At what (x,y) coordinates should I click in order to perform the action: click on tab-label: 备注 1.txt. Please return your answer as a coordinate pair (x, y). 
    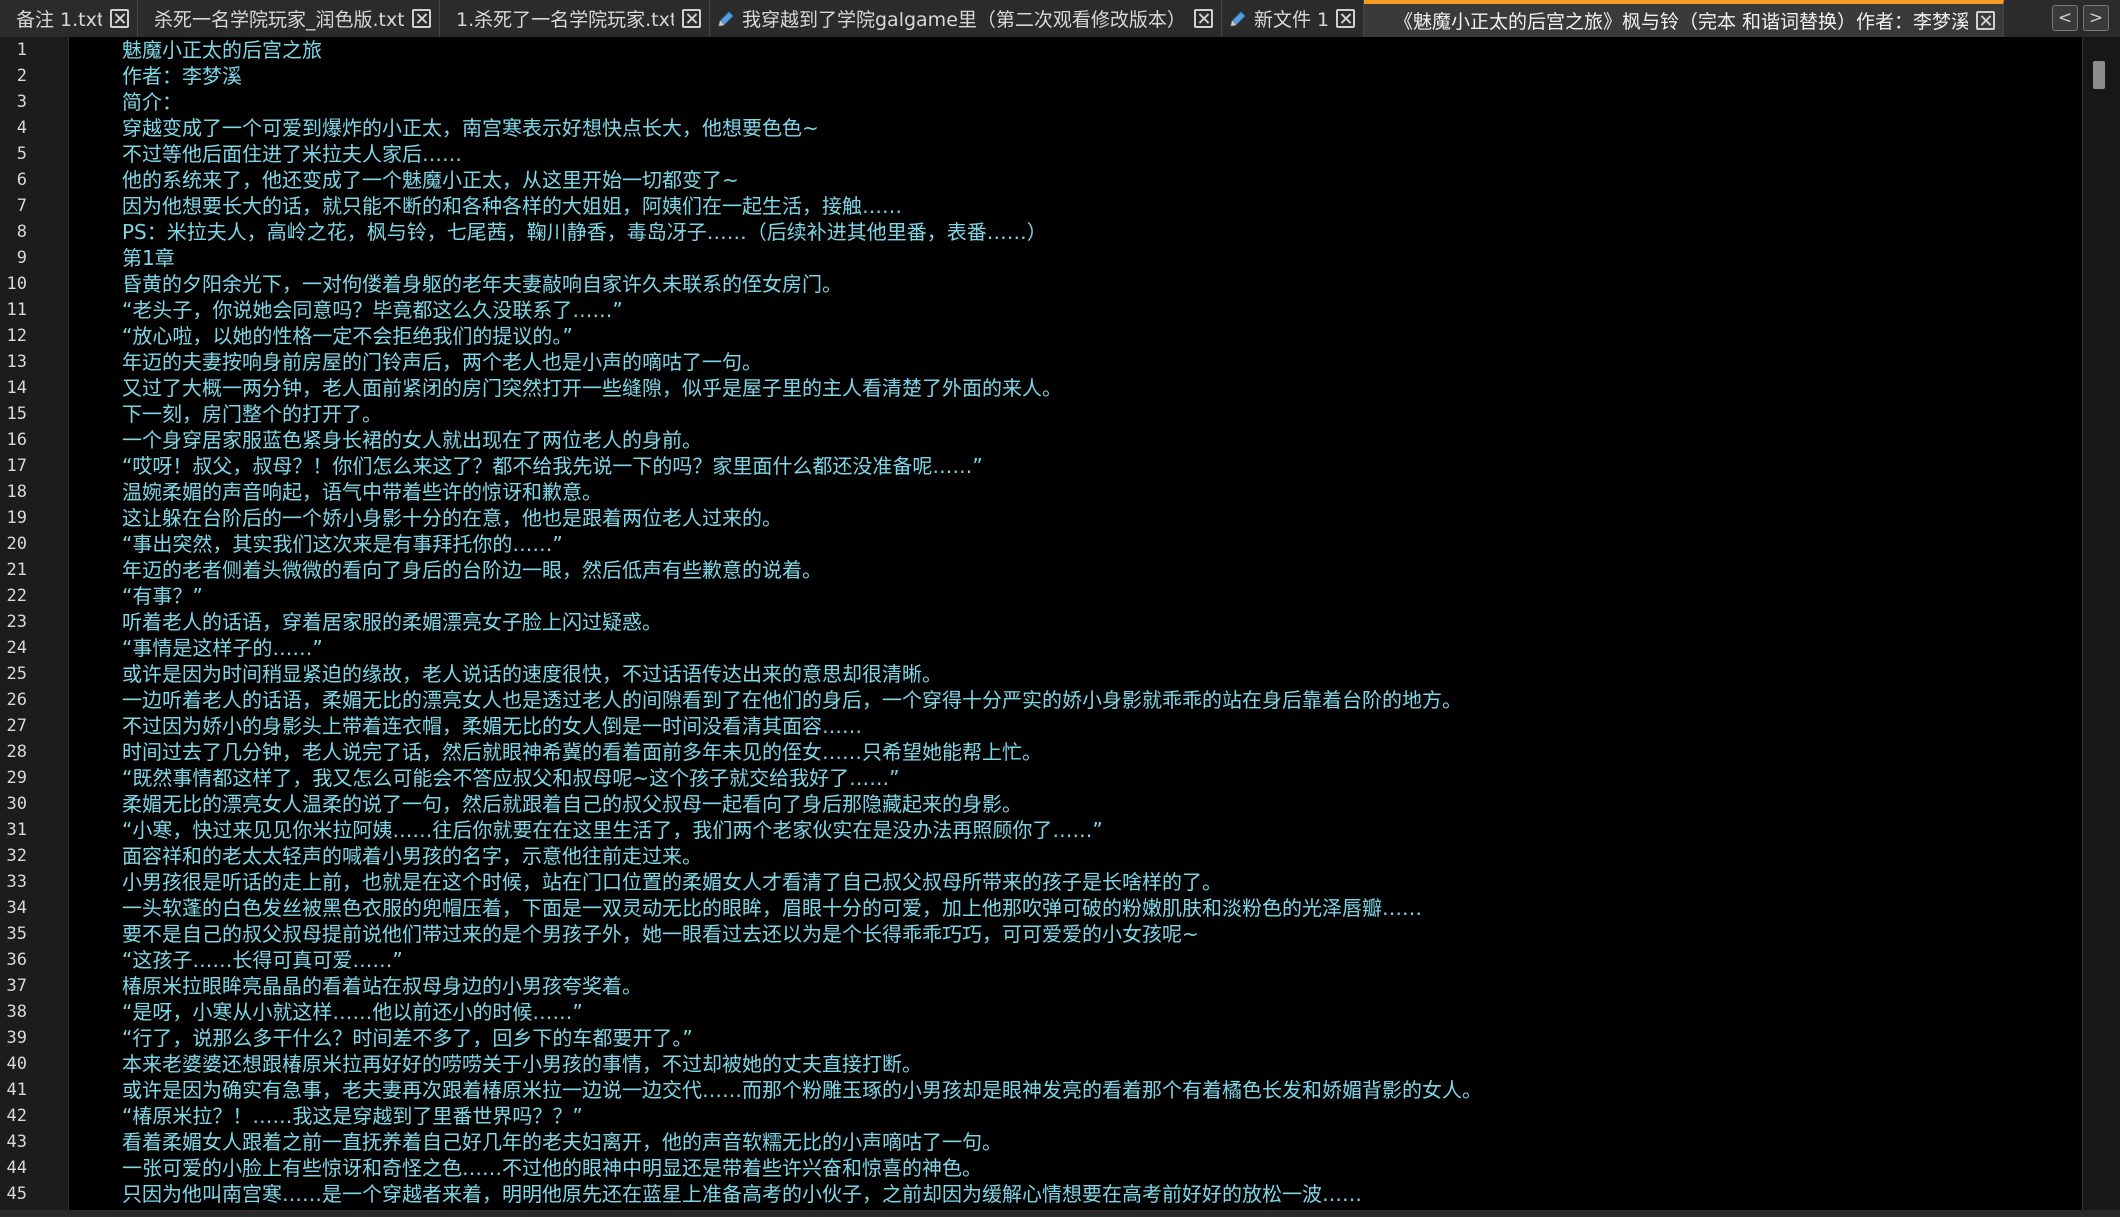
    Looking at the image, I should click on (59, 20).